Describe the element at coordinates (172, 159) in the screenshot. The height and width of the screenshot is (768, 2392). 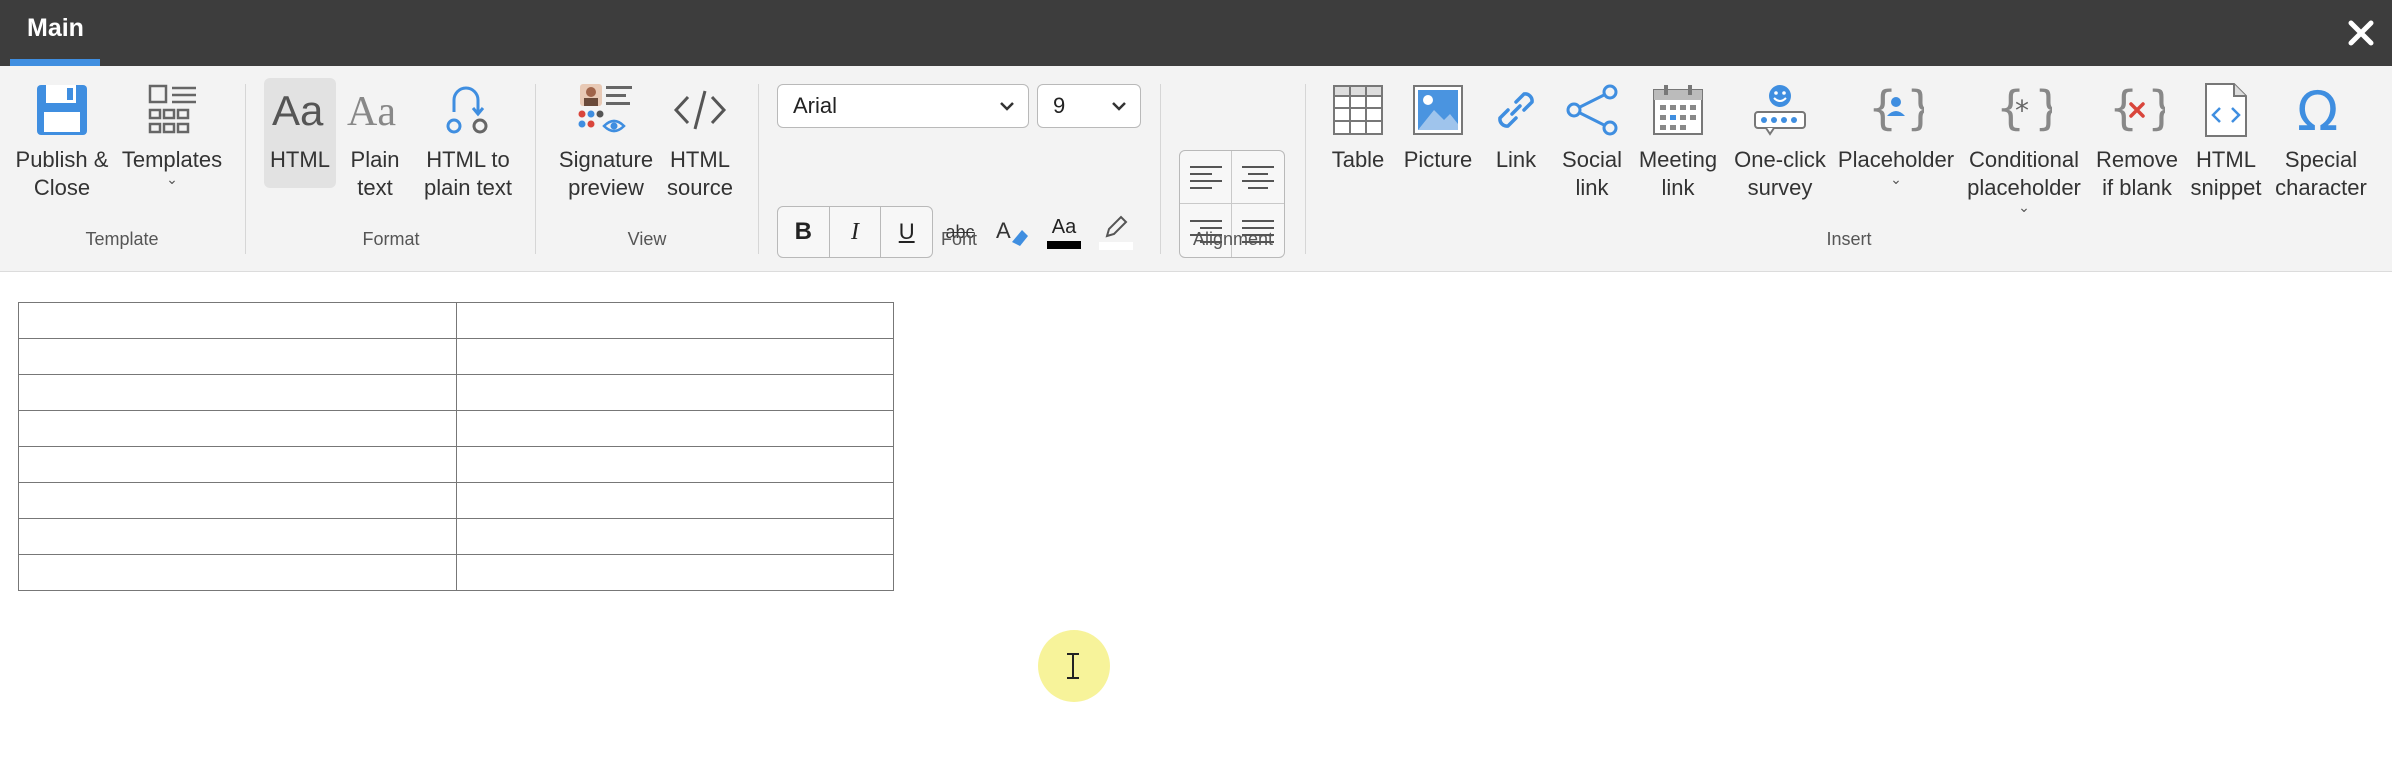
I see `templates-label: Templates` at that location.